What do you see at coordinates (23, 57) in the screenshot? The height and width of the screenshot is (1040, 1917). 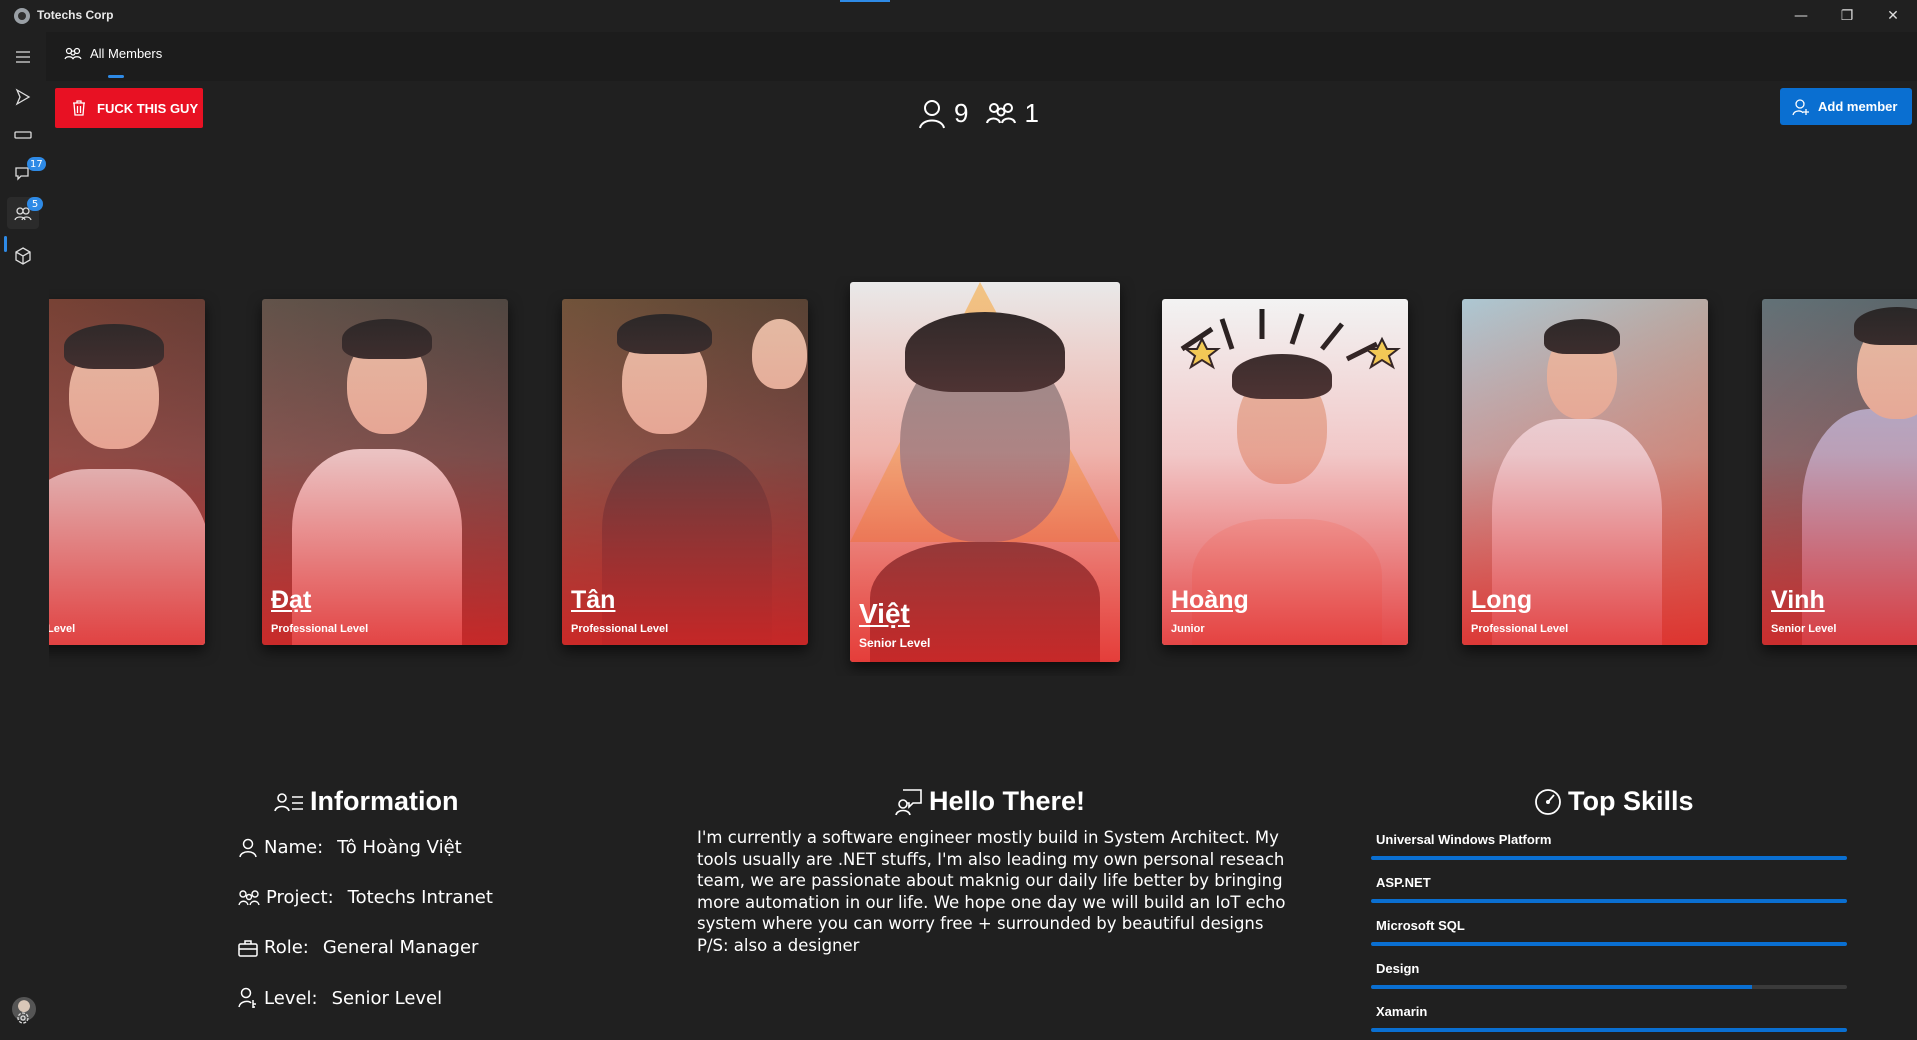 I see `hamburger-menu-icon` at bounding box center [23, 57].